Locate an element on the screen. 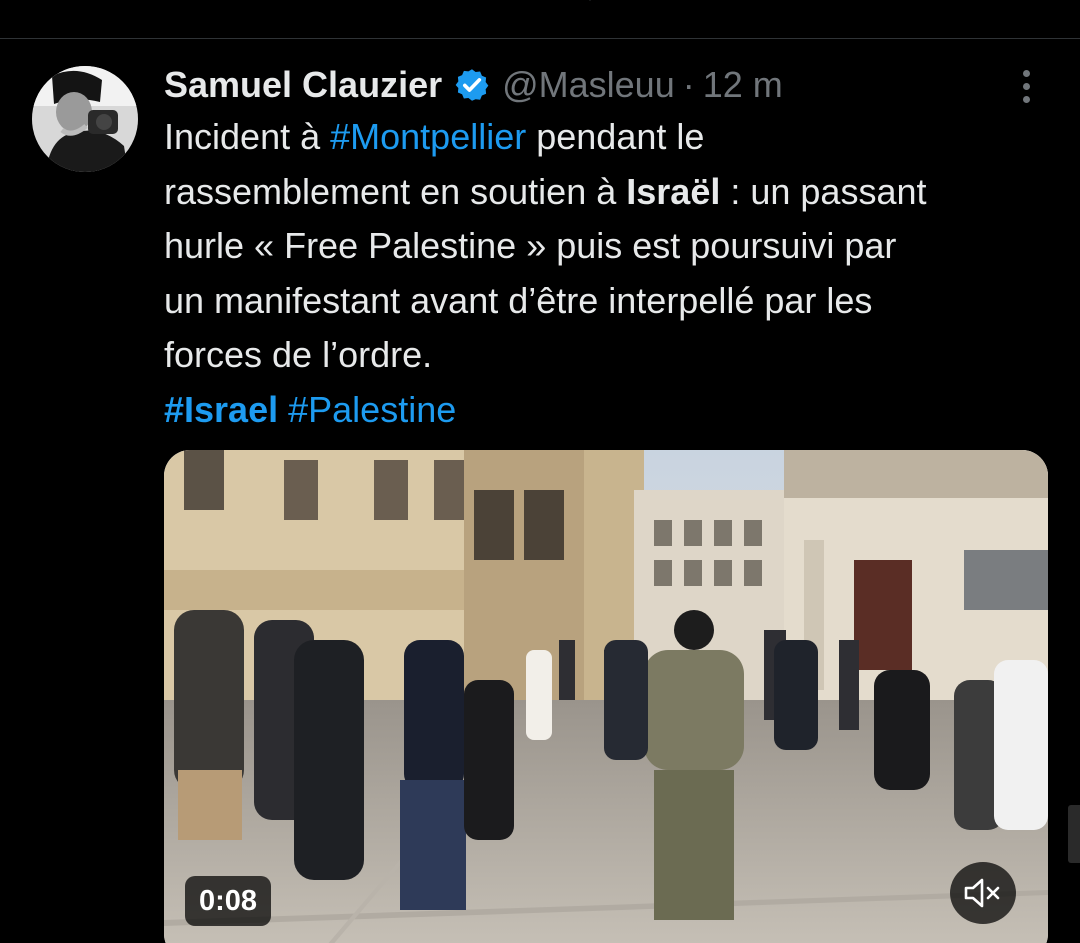  video-duration: 0:08 is located at coordinates (228, 901).